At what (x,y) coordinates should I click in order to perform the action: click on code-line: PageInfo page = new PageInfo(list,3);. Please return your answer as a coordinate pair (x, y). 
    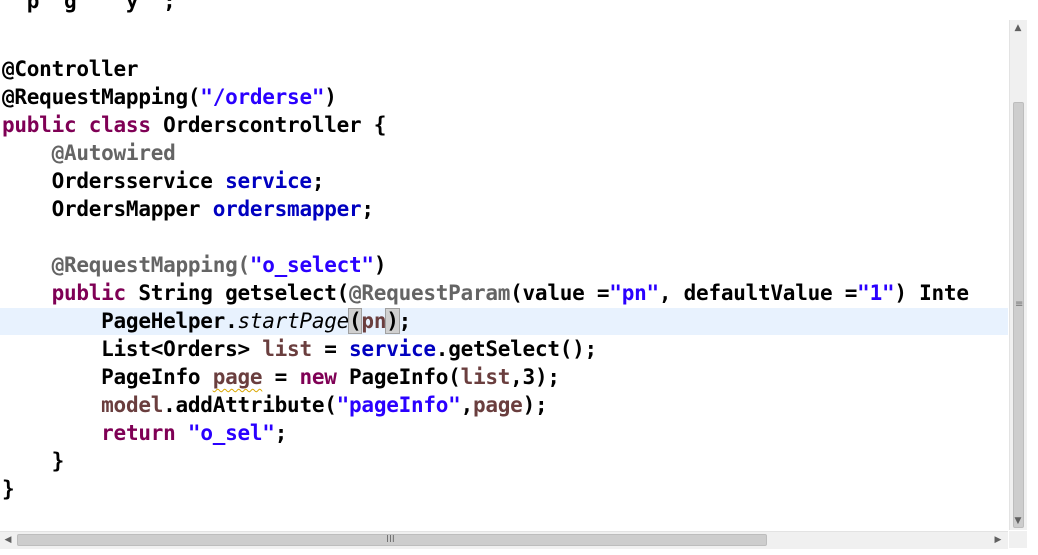
    Looking at the image, I should click on (281, 377).